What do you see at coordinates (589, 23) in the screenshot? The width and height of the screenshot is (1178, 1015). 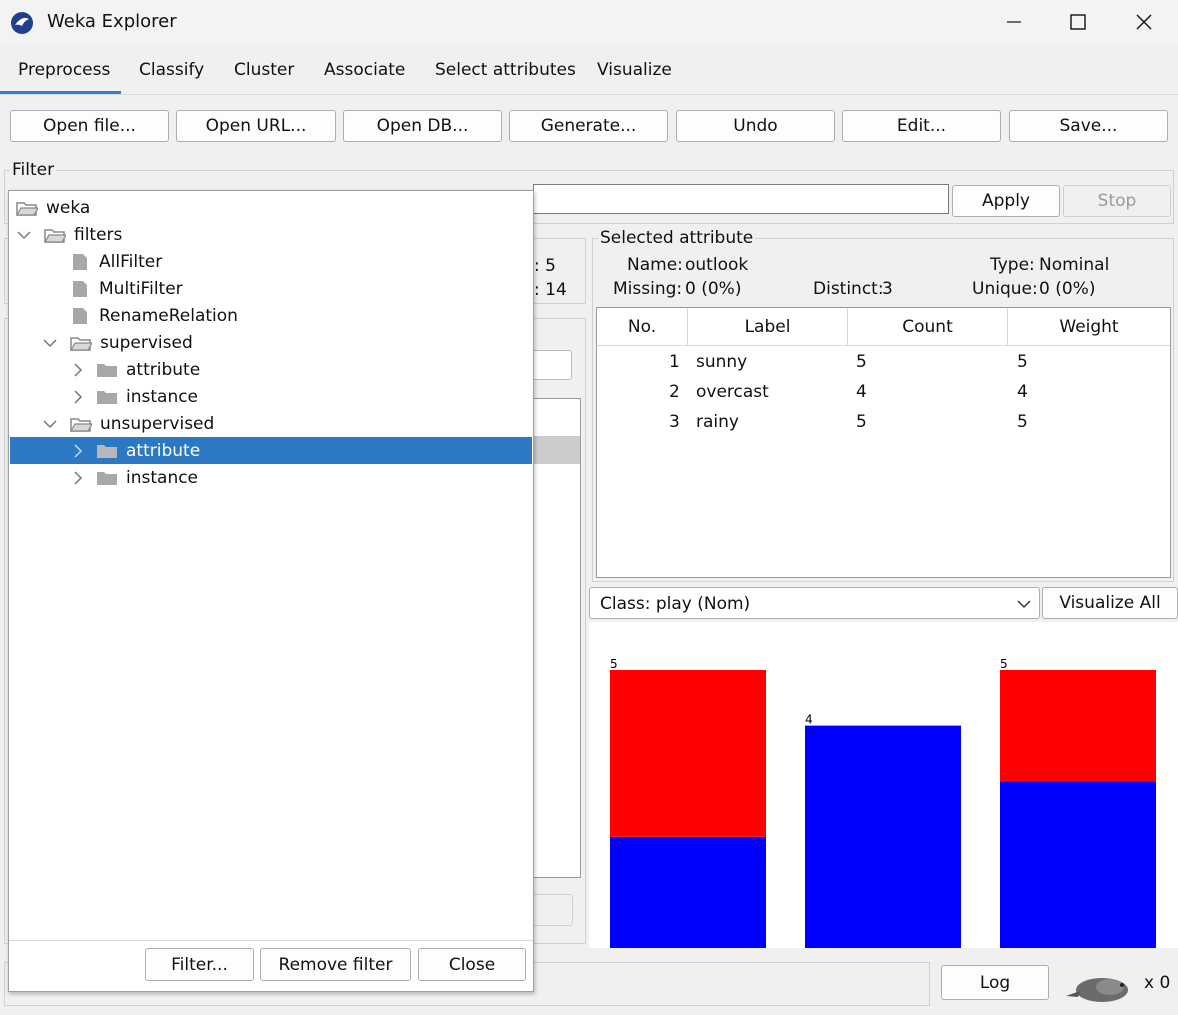 I see `title-bar: Weka Explorer` at bounding box center [589, 23].